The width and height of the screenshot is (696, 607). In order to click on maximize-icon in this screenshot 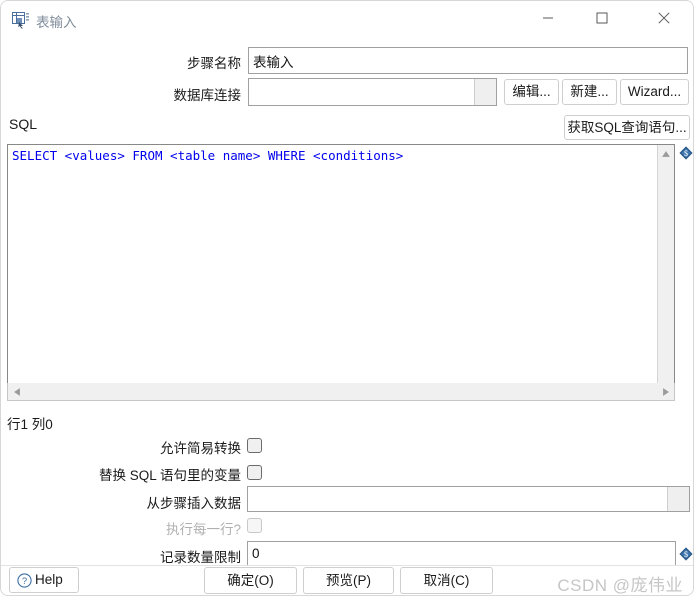, I will do `click(602, 18)`.